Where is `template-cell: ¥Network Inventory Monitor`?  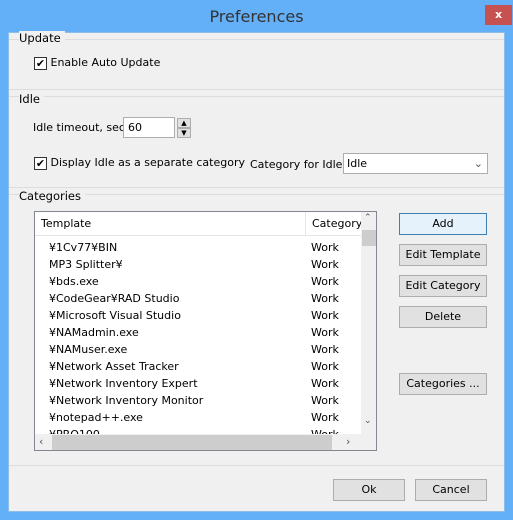 template-cell: ¥Network Inventory Monitor is located at coordinates (126, 400).